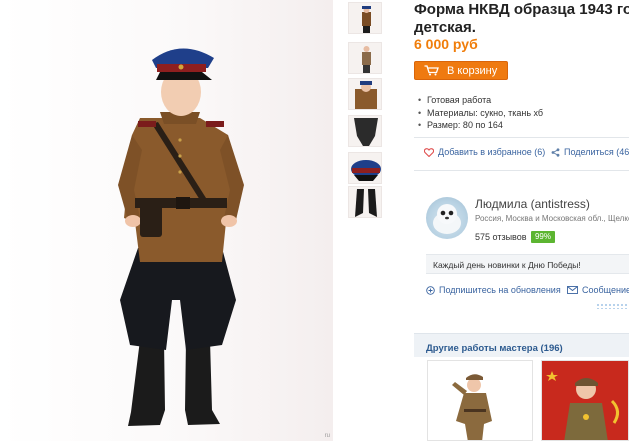 This screenshot has height=441, width=629. What do you see at coordinates (492, 152) in the screenshot?
I see `add-to-favorites-label: Добавить в избранное (6)` at bounding box center [492, 152].